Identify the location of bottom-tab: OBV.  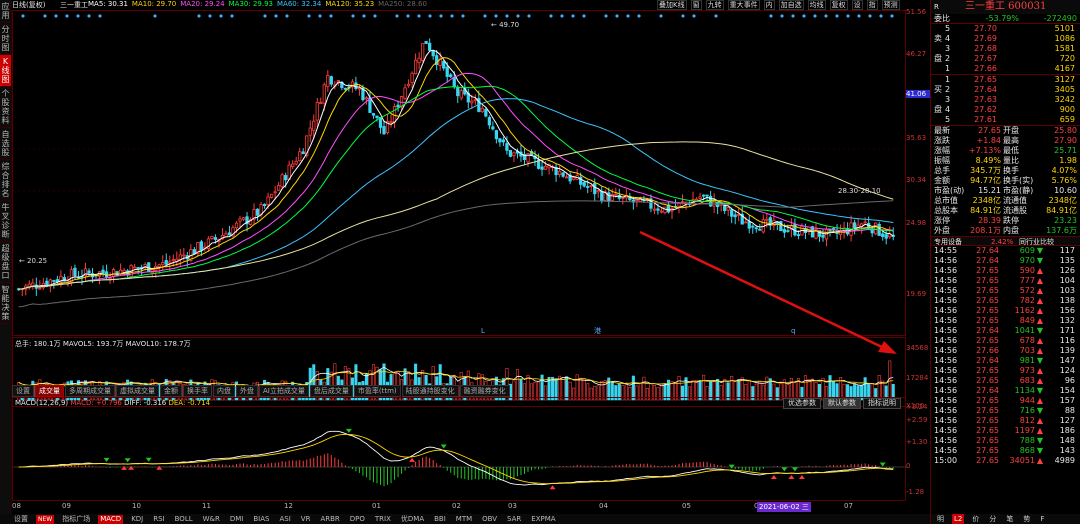
(489, 519).